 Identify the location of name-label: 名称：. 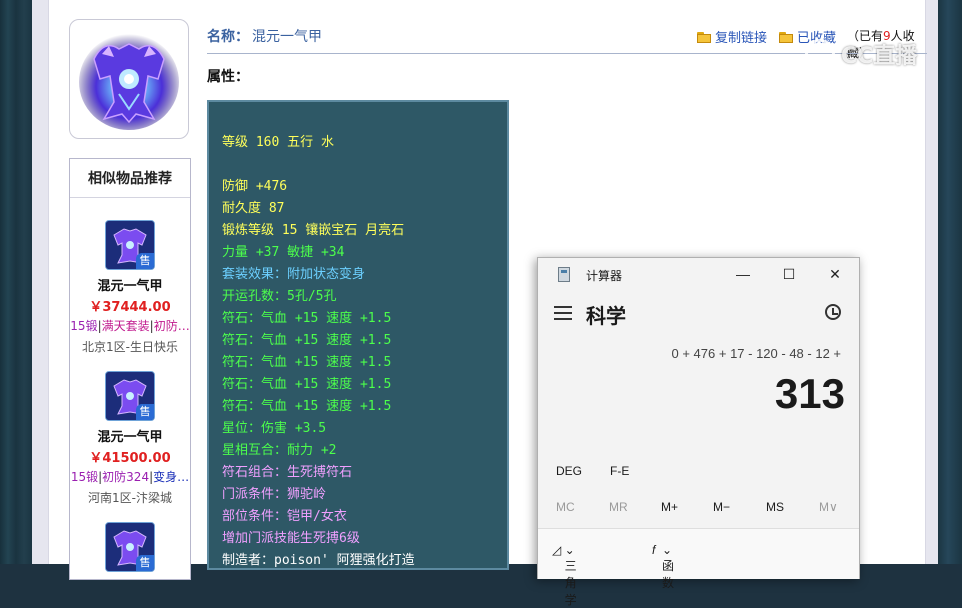
(228, 37).